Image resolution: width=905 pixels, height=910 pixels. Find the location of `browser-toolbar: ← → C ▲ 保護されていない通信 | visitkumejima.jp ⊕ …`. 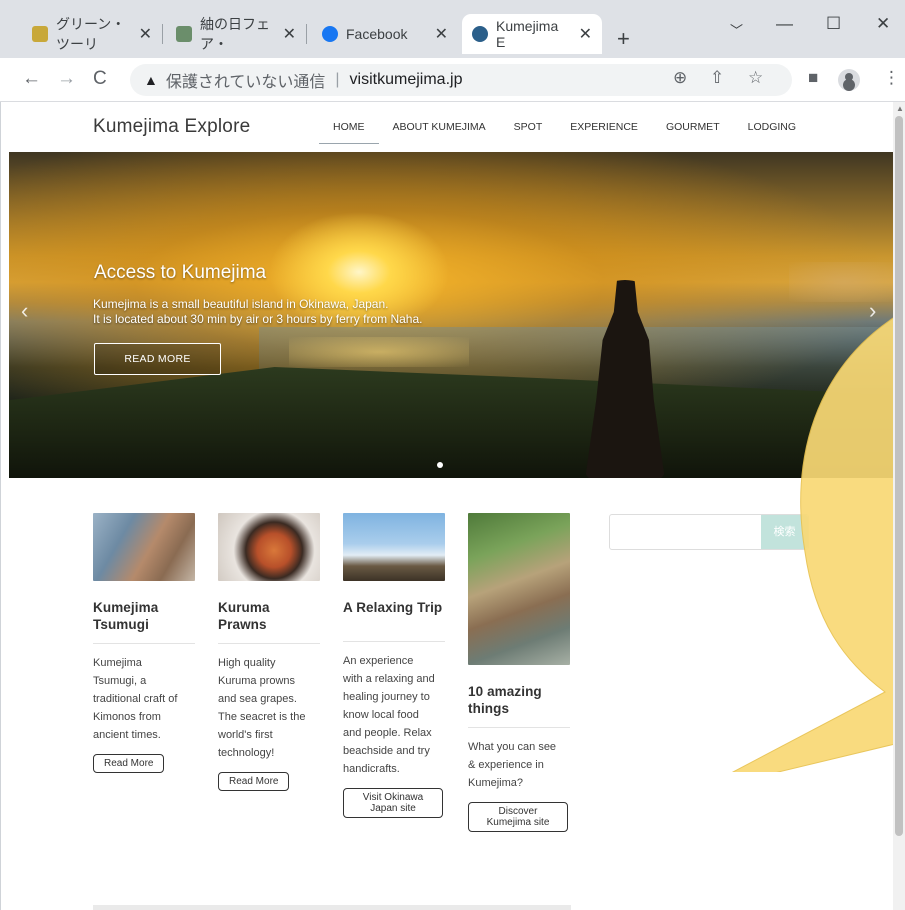

browser-toolbar: ← → C ▲ 保護されていない通信 | visitkumejima.jp ⊕ … is located at coordinates (452, 80).